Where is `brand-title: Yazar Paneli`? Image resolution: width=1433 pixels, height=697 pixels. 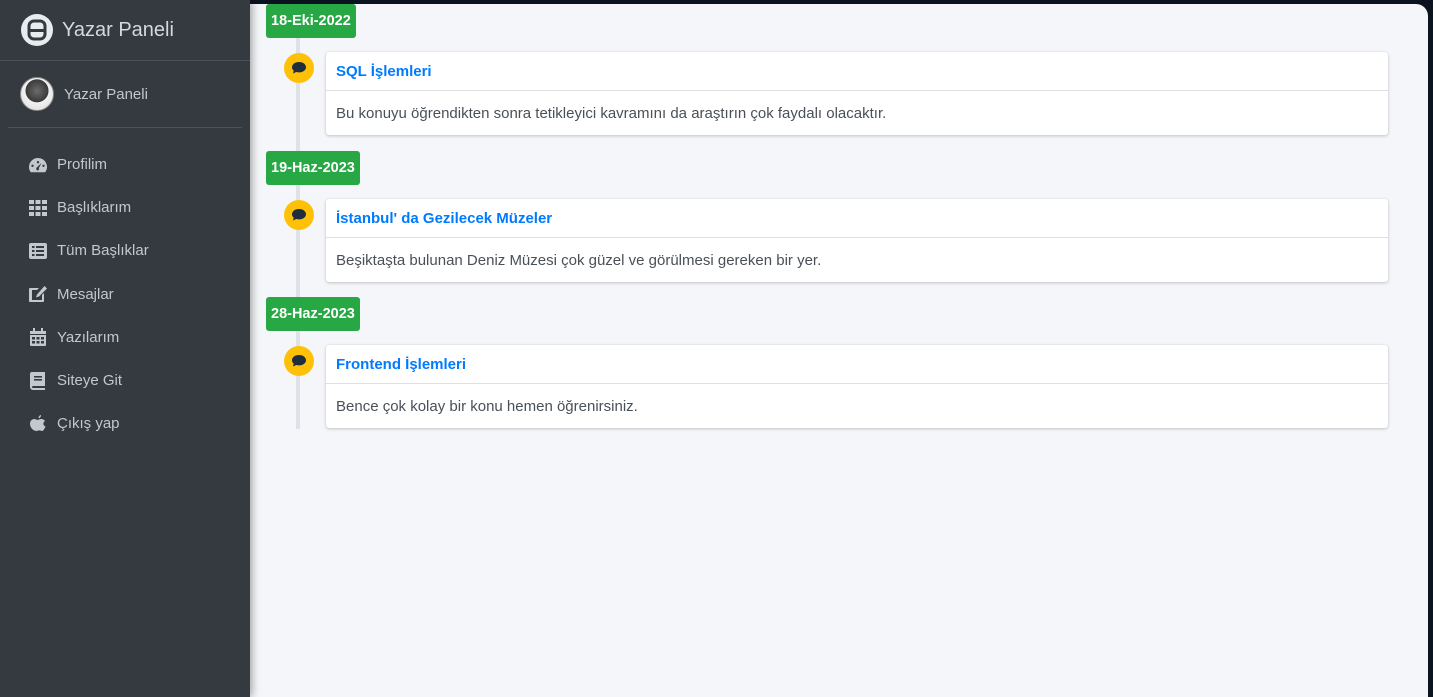
brand-title: Yazar Paneli is located at coordinates (118, 29).